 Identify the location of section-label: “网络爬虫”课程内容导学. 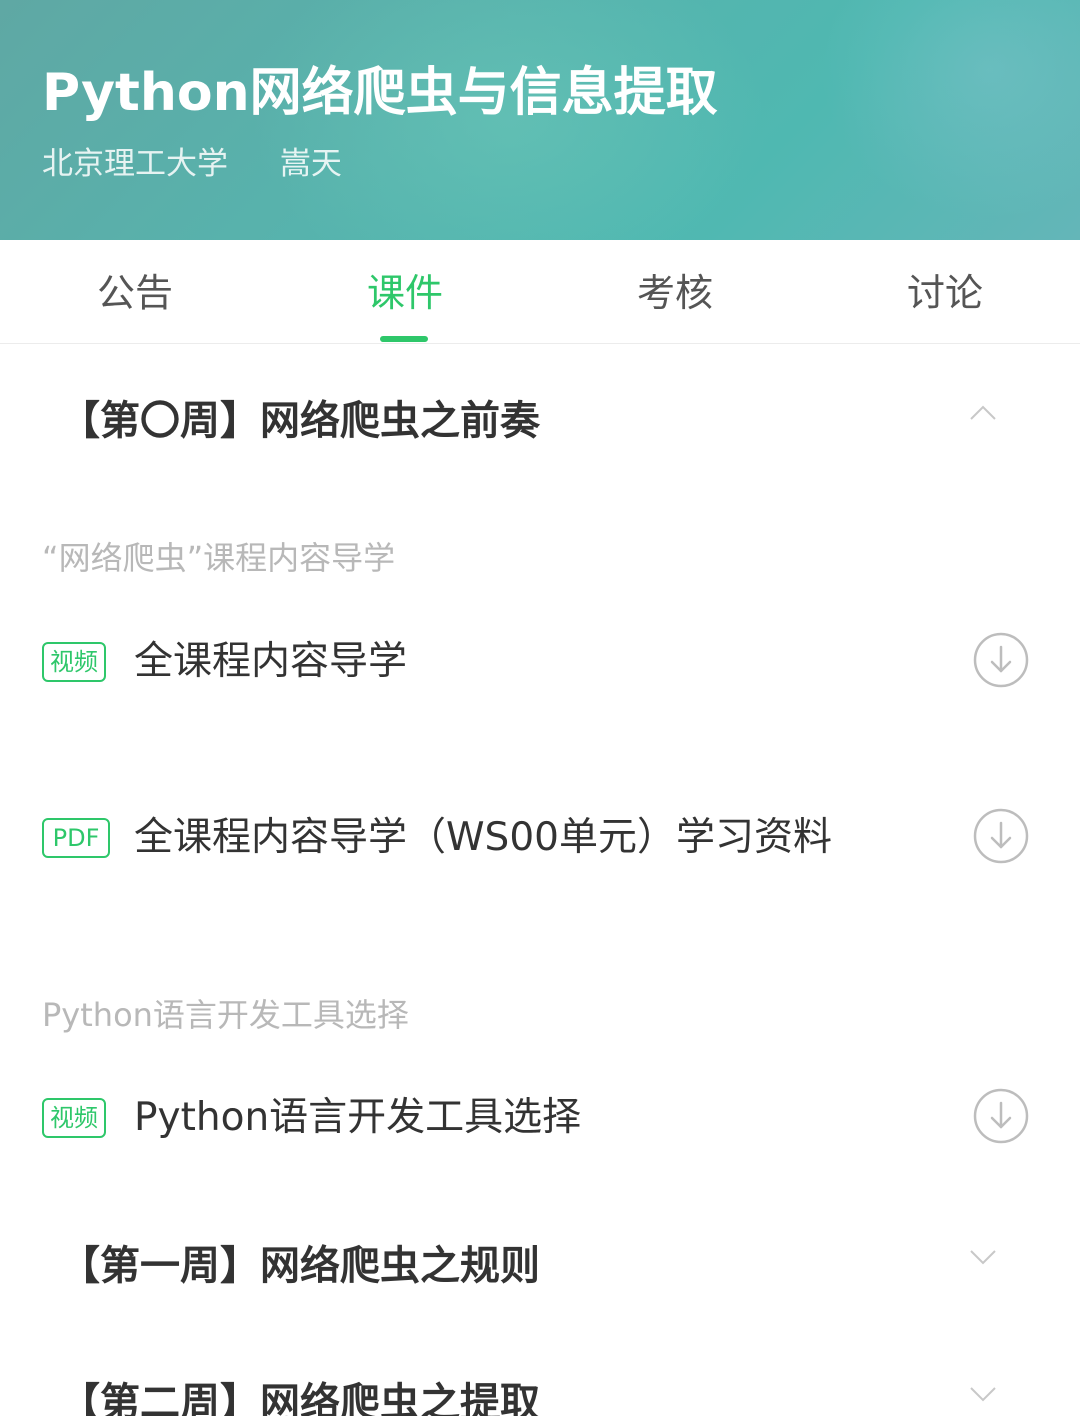
(219, 558).